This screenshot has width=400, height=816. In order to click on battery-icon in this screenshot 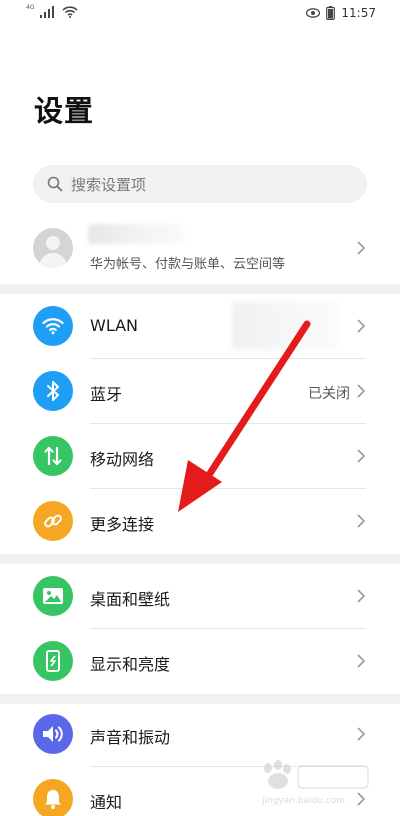, I will do `click(331, 13)`.